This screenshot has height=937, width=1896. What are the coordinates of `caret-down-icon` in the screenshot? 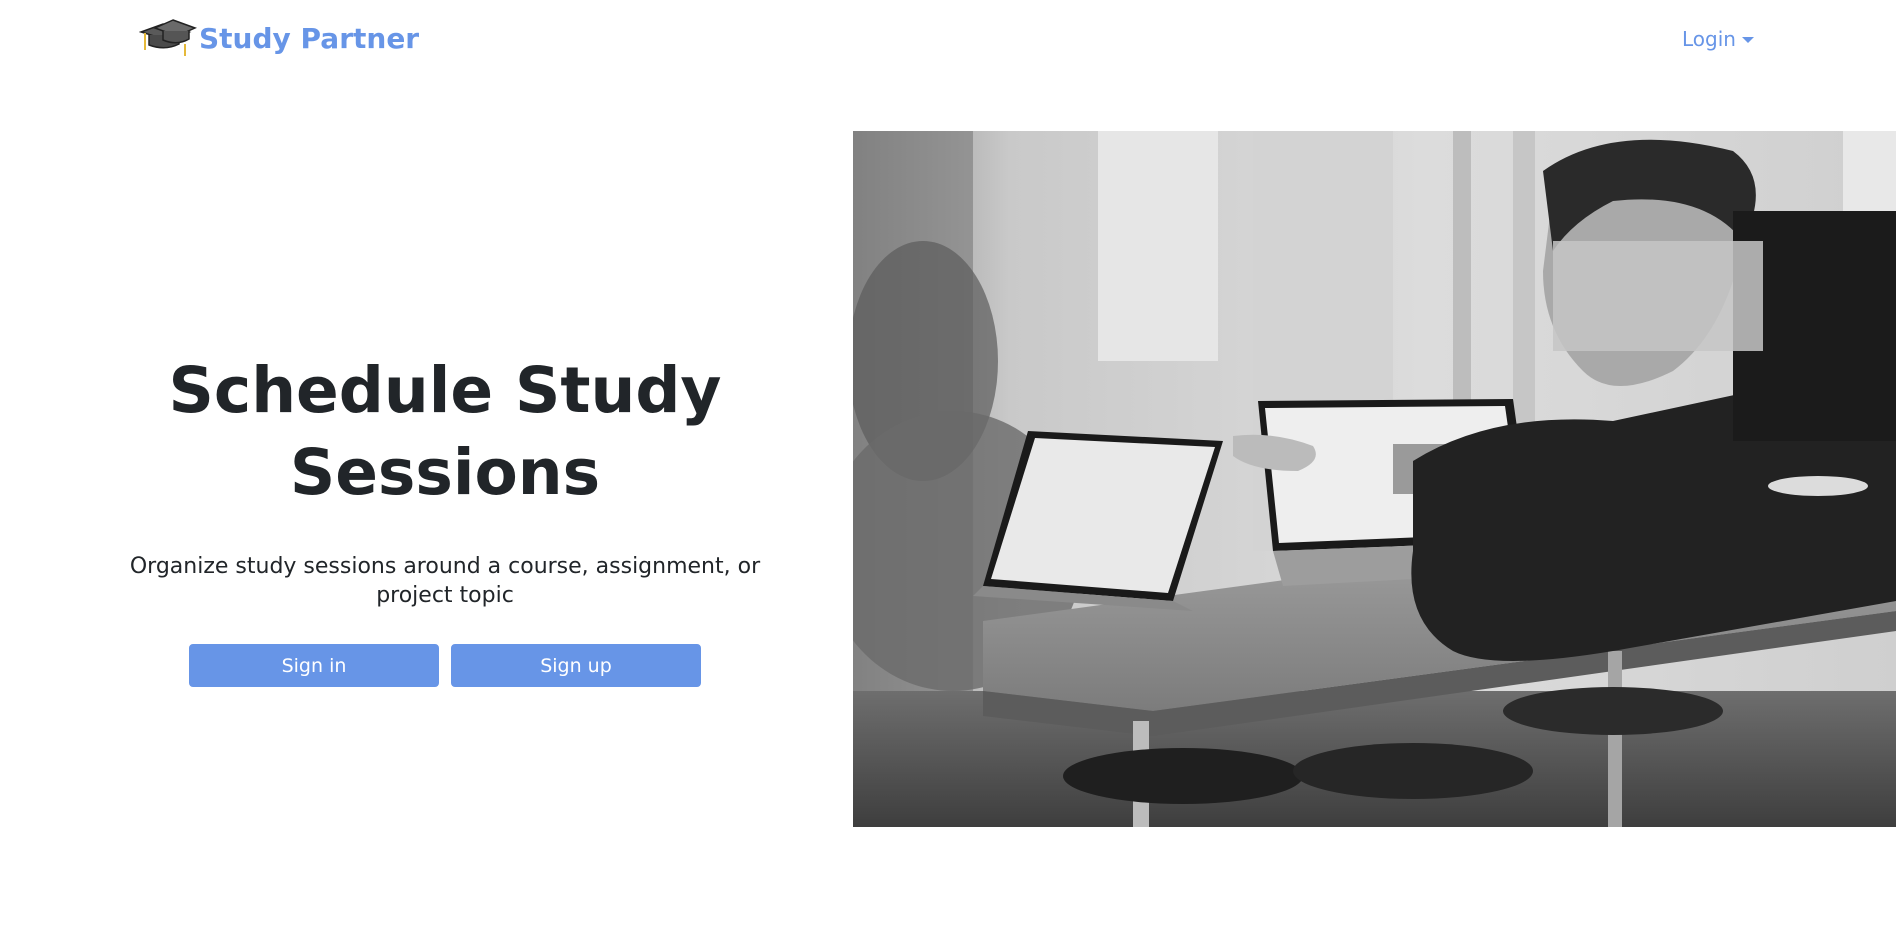 It's located at (1747, 40).